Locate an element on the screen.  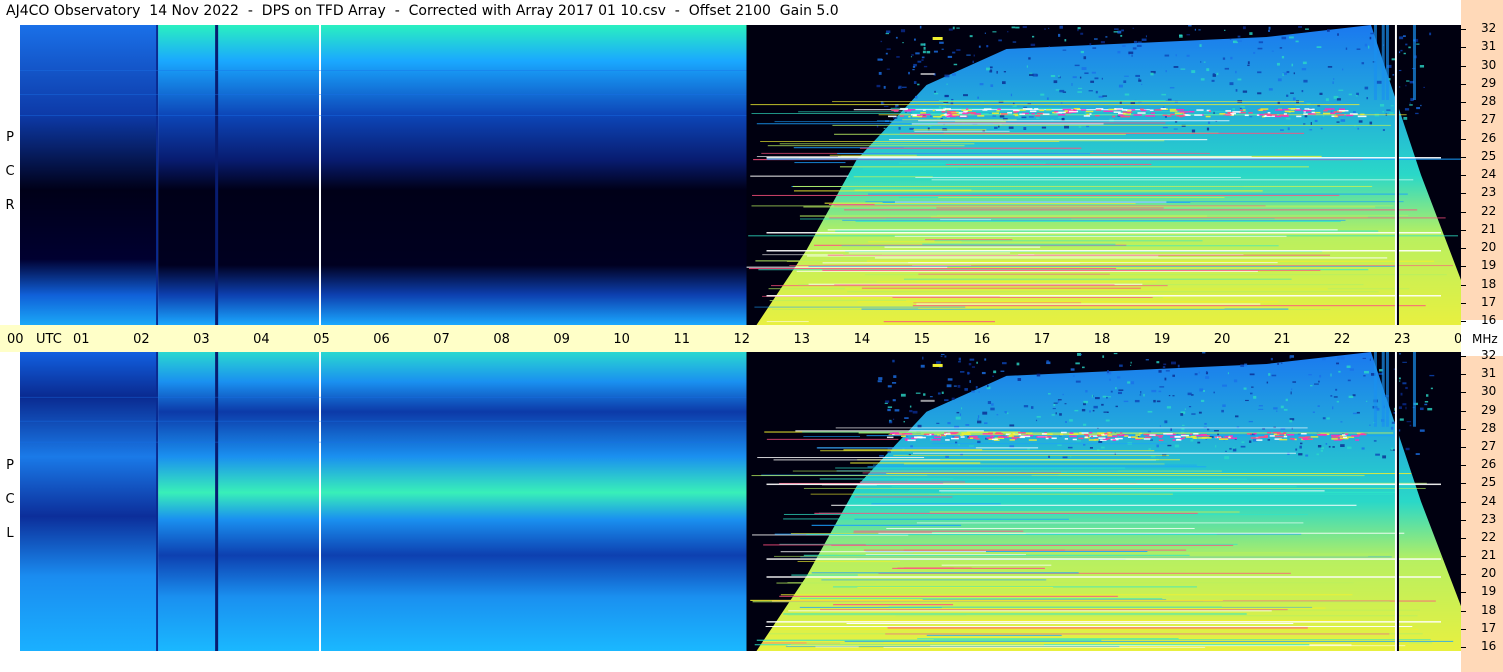
rcp-letter-r: P is located at coordinates (10, 137).